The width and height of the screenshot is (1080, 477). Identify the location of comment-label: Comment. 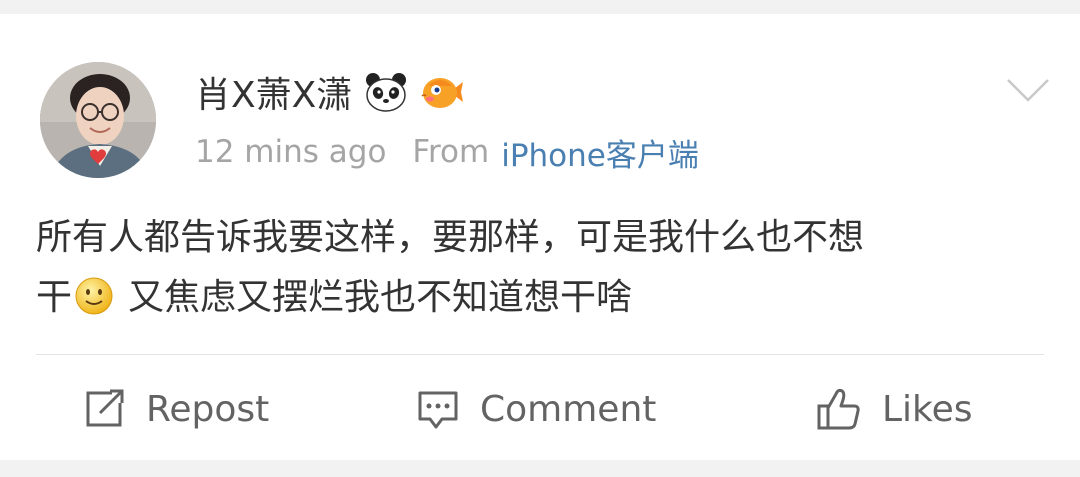
(568, 409).